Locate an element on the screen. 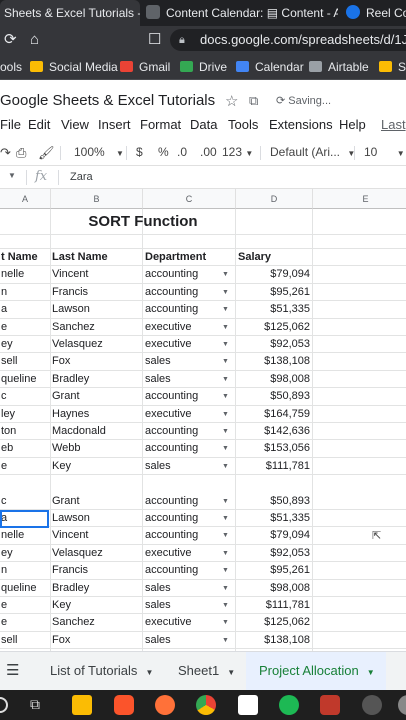 Image resolution: width=406 pixels, height=720 pixels. bookmark-sc: Sc is located at coordinates (392, 66).